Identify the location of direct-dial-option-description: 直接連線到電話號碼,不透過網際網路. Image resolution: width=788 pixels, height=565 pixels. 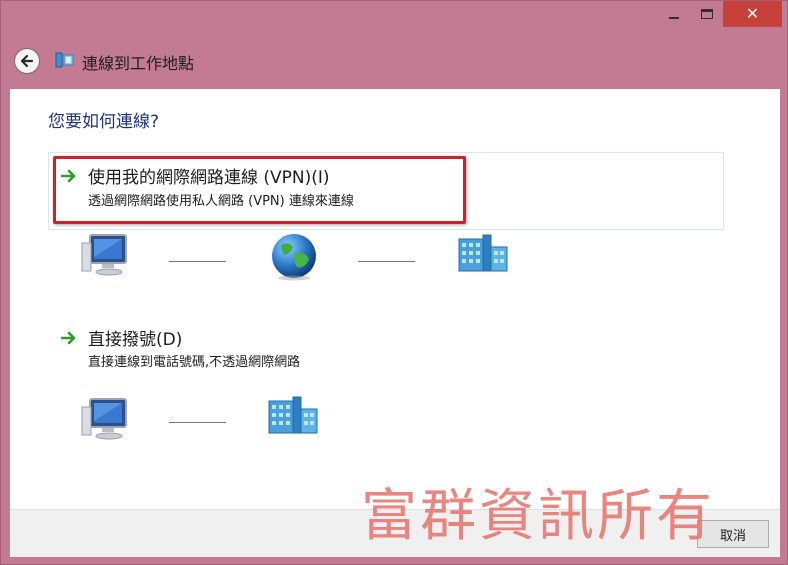
(194, 362).